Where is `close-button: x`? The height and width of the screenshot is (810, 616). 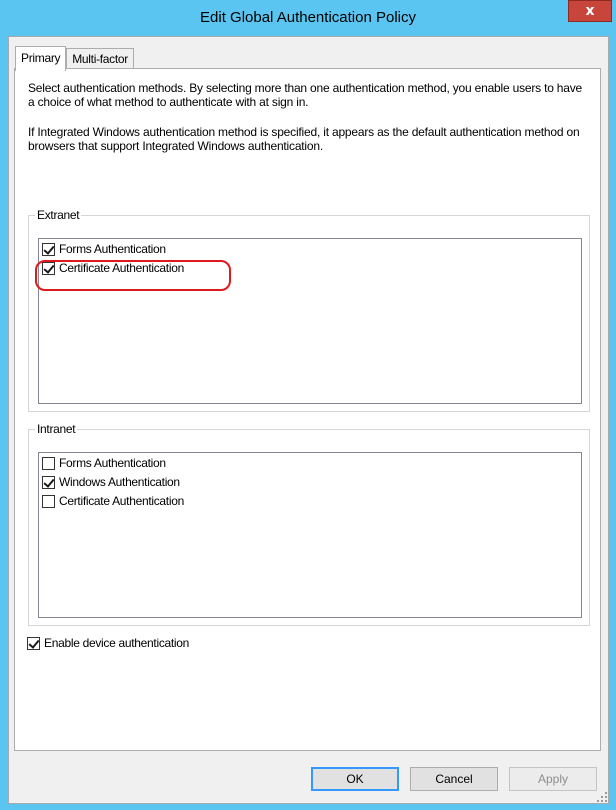 close-button: x is located at coordinates (590, 11).